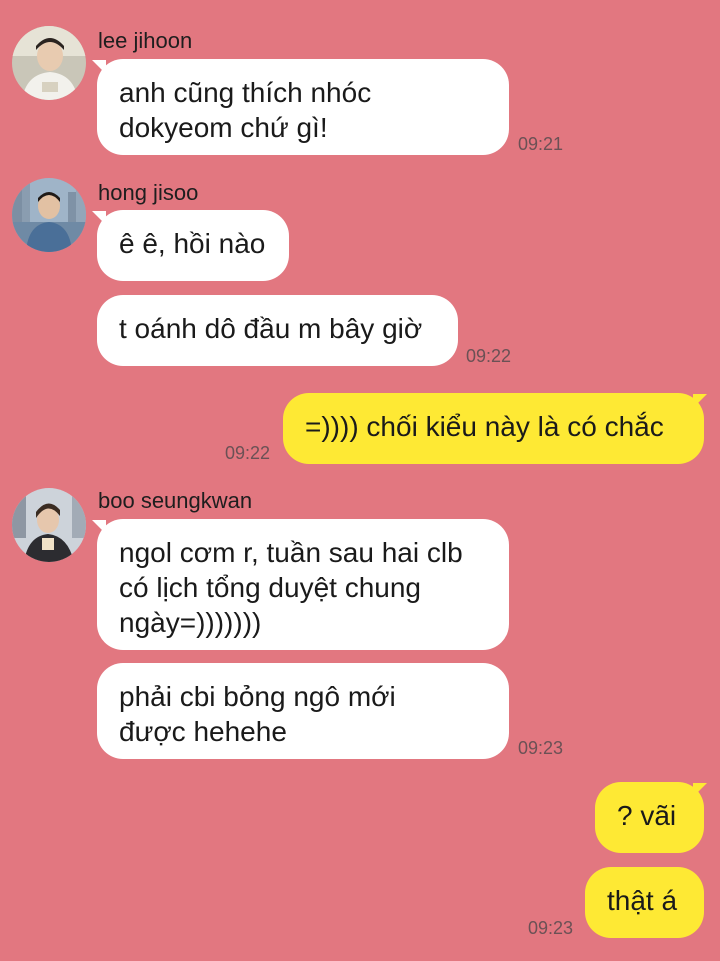 The width and height of the screenshot is (720, 961). I want to click on message-text: =)))) chối kiểu này là có chắc, so click(484, 426).